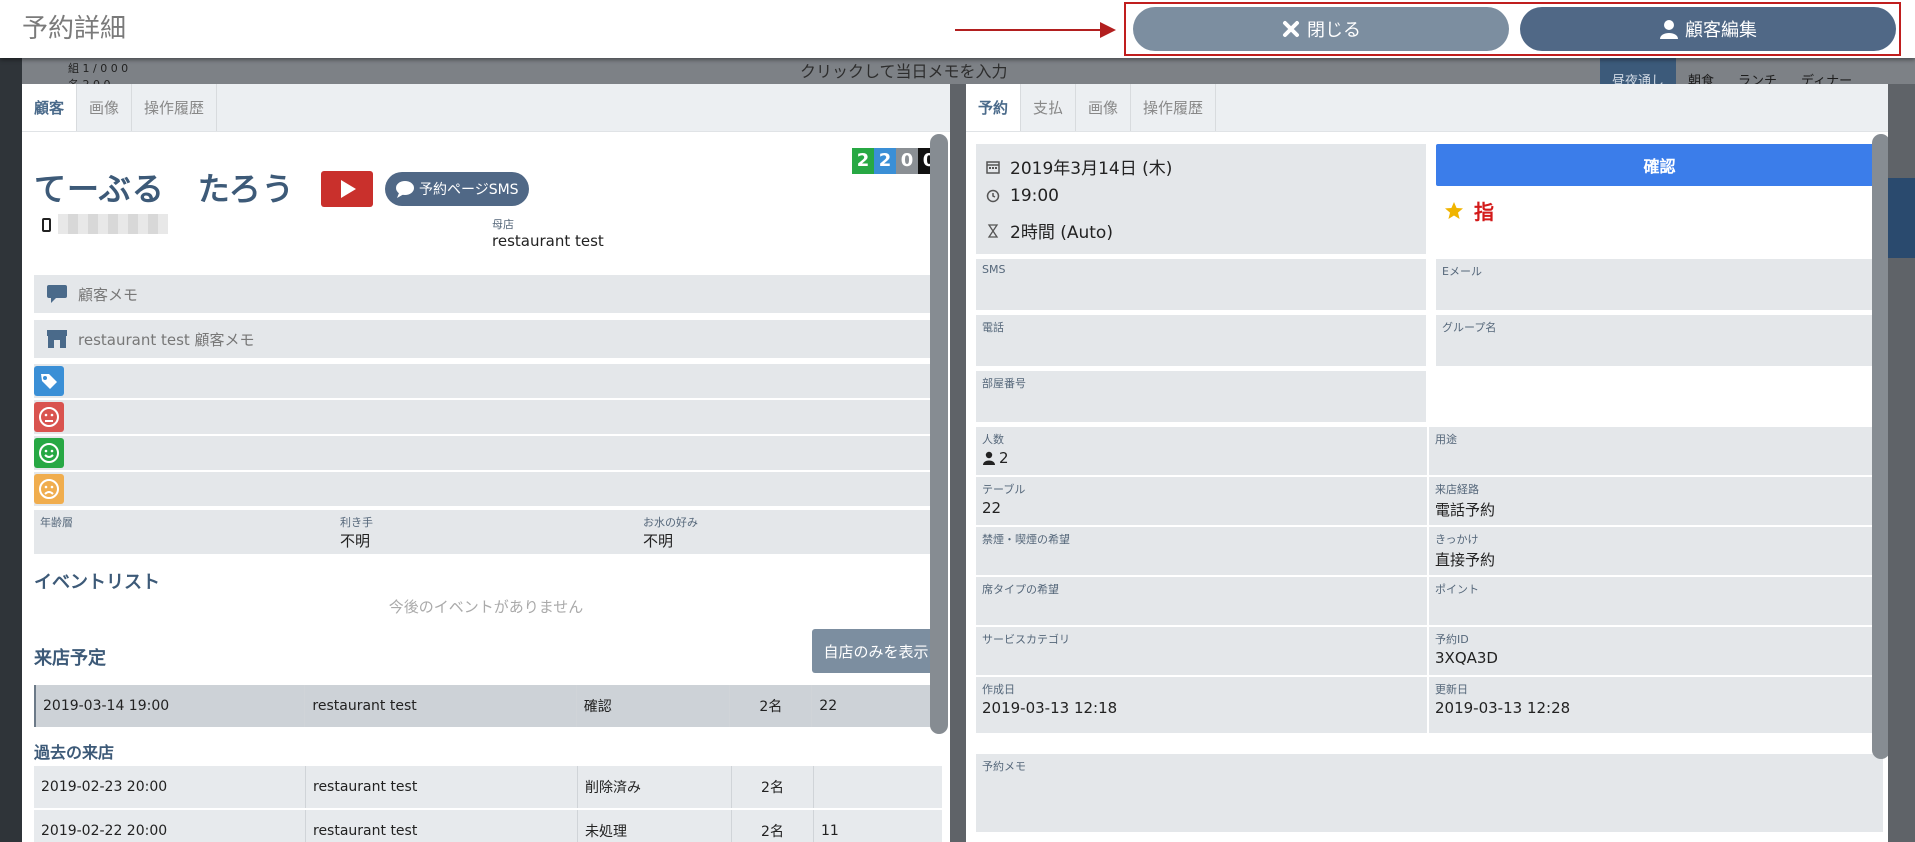  Describe the element at coordinates (993, 439) in the screenshot. I see `people-label: 人数` at that location.